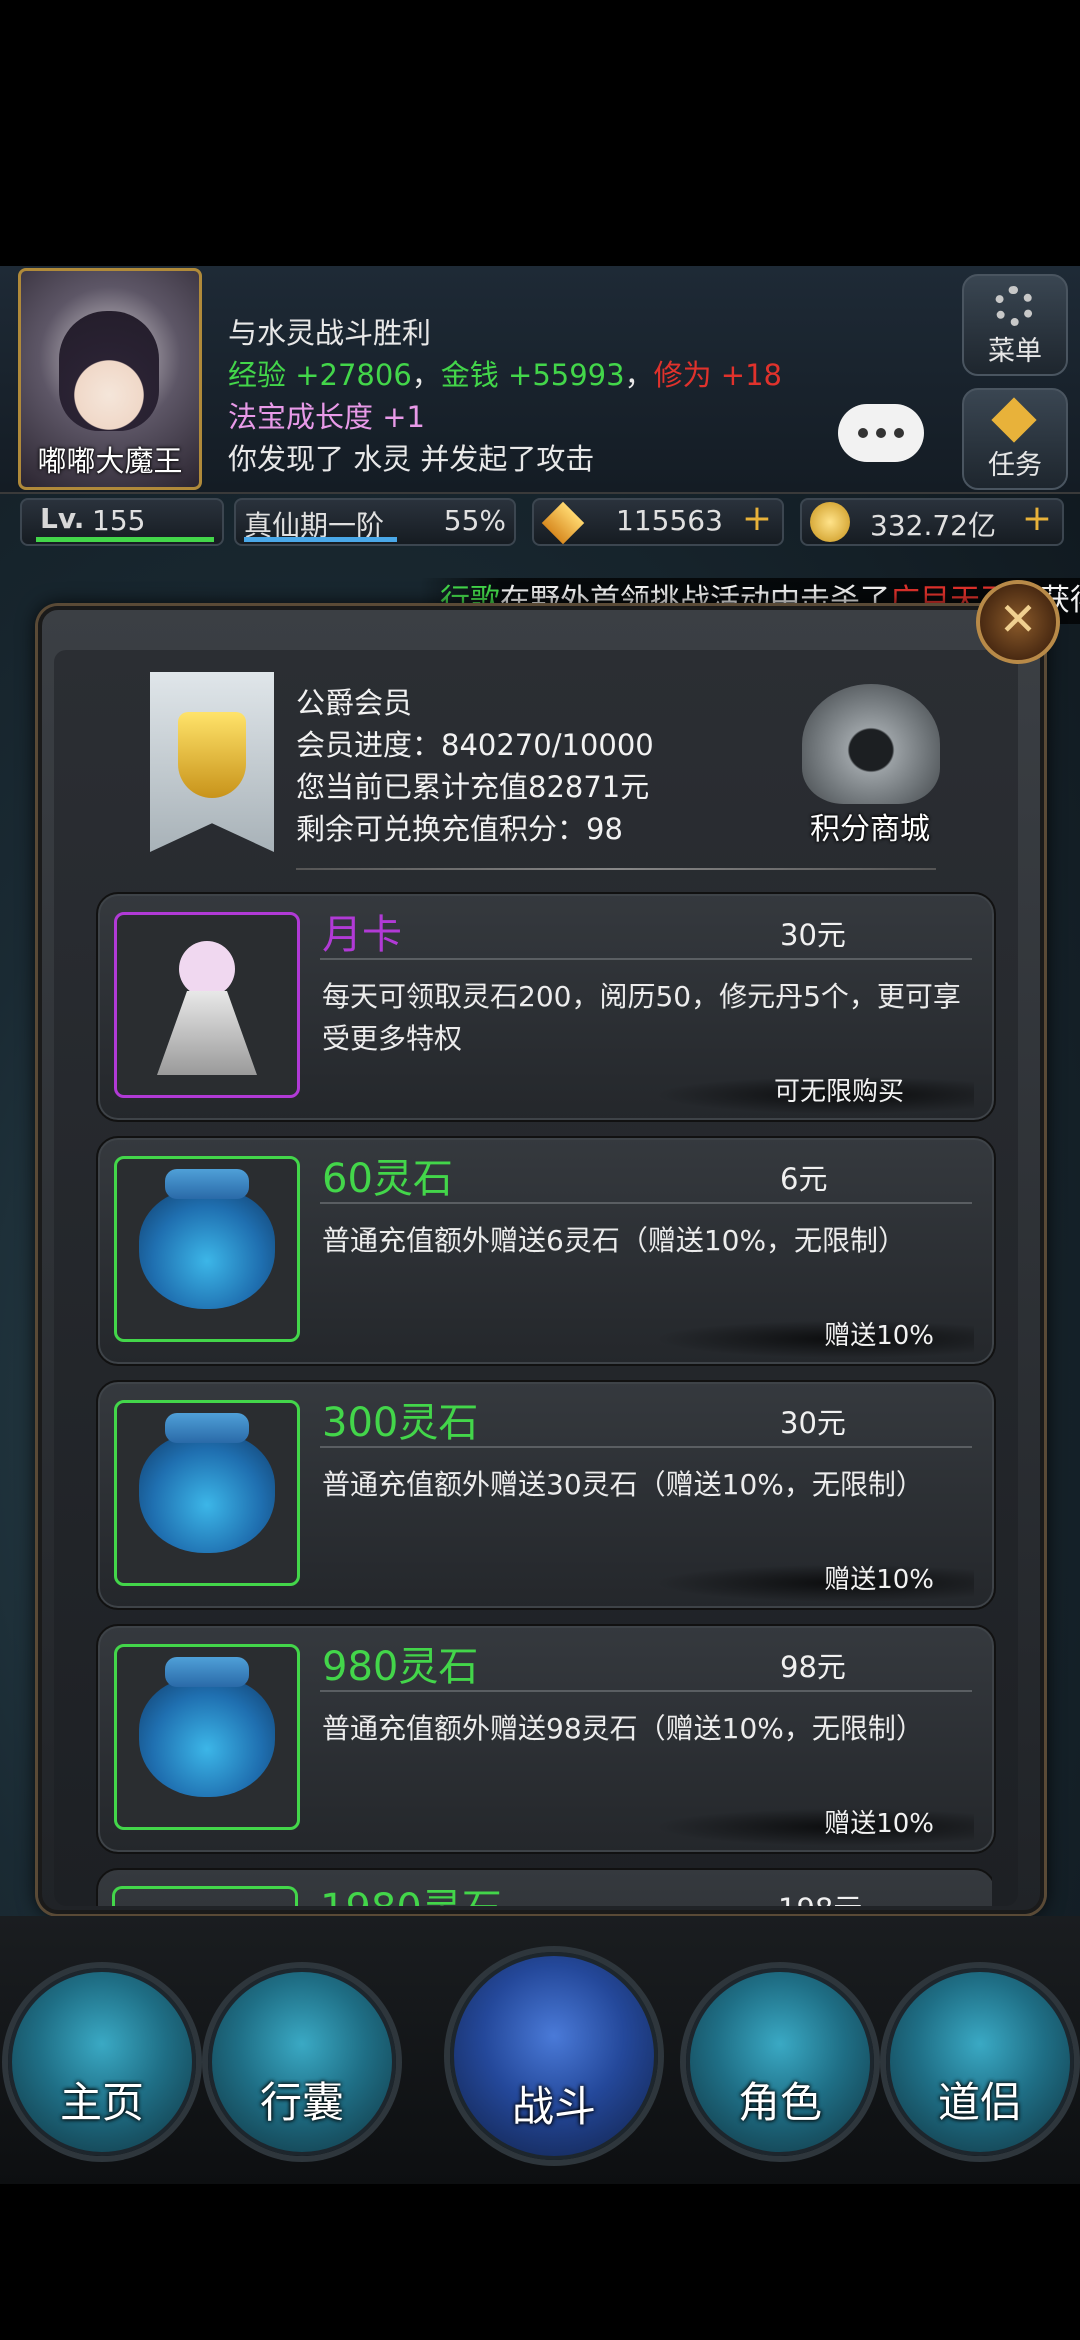 This screenshot has width=1080, height=2340. What do you see at coordinates (62, 518) in the screenshot?
I see `level-label: Lv.` at bounding box center [62, 518].